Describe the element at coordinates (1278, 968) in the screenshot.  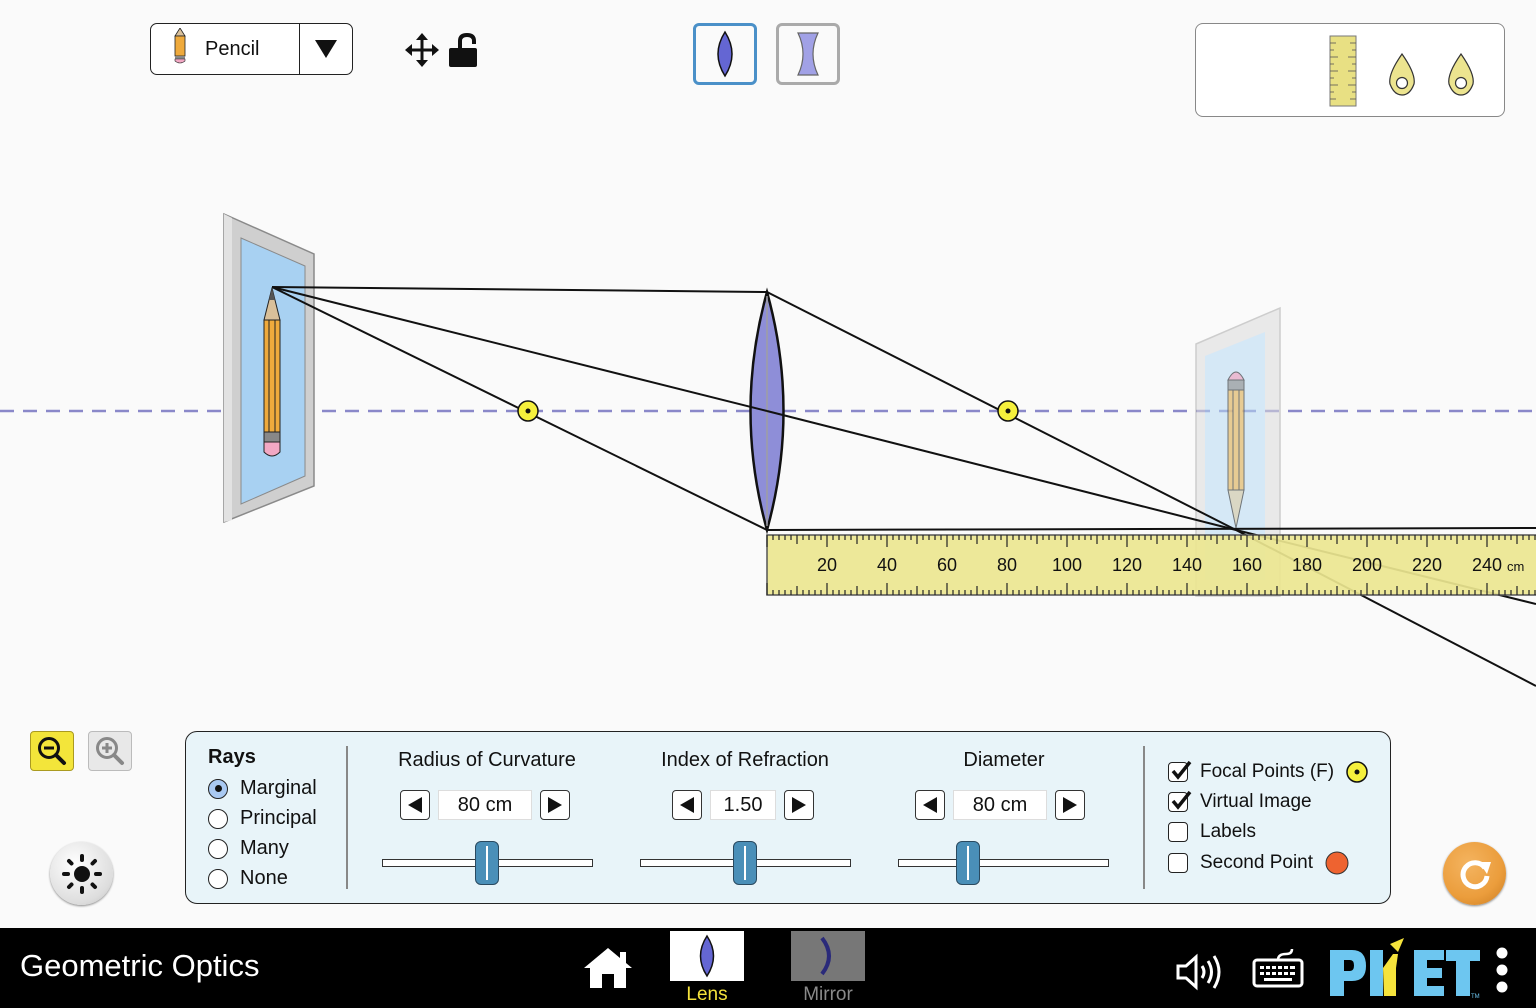
I see `keyboard-icon` at that location.